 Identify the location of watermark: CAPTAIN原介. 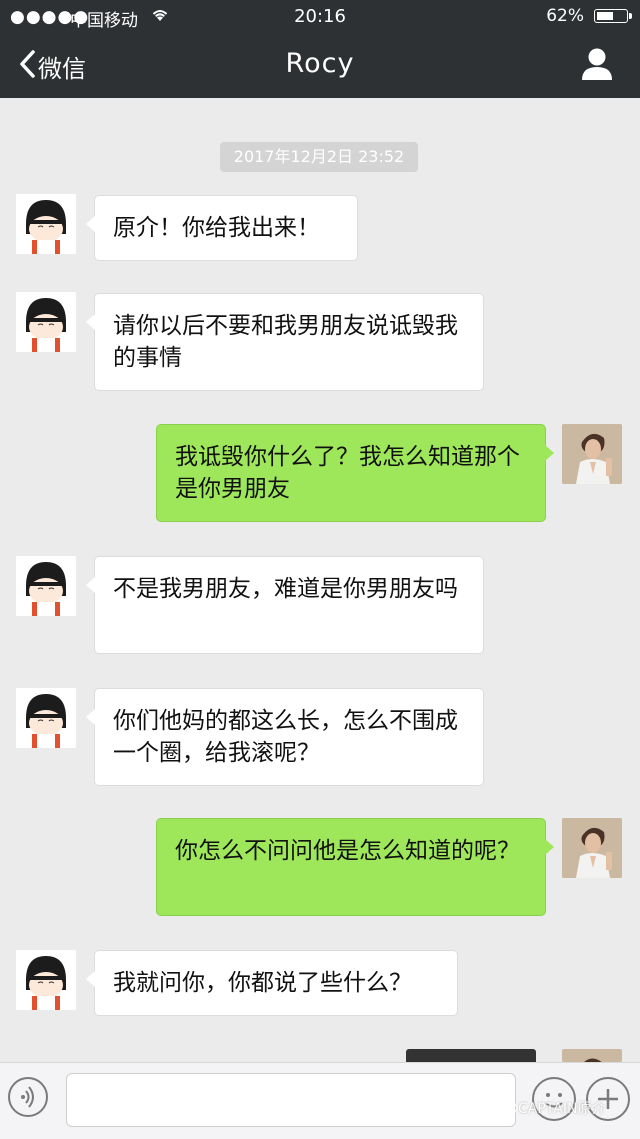
(552, 1108).